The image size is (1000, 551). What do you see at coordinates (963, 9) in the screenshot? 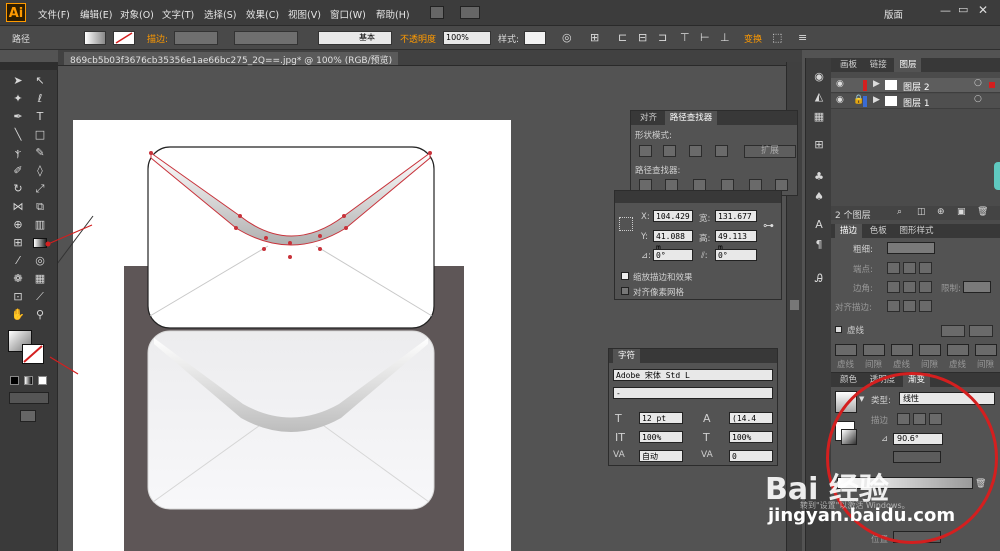
I see `maximize-button: ▭` at bounding box center [963, 9].